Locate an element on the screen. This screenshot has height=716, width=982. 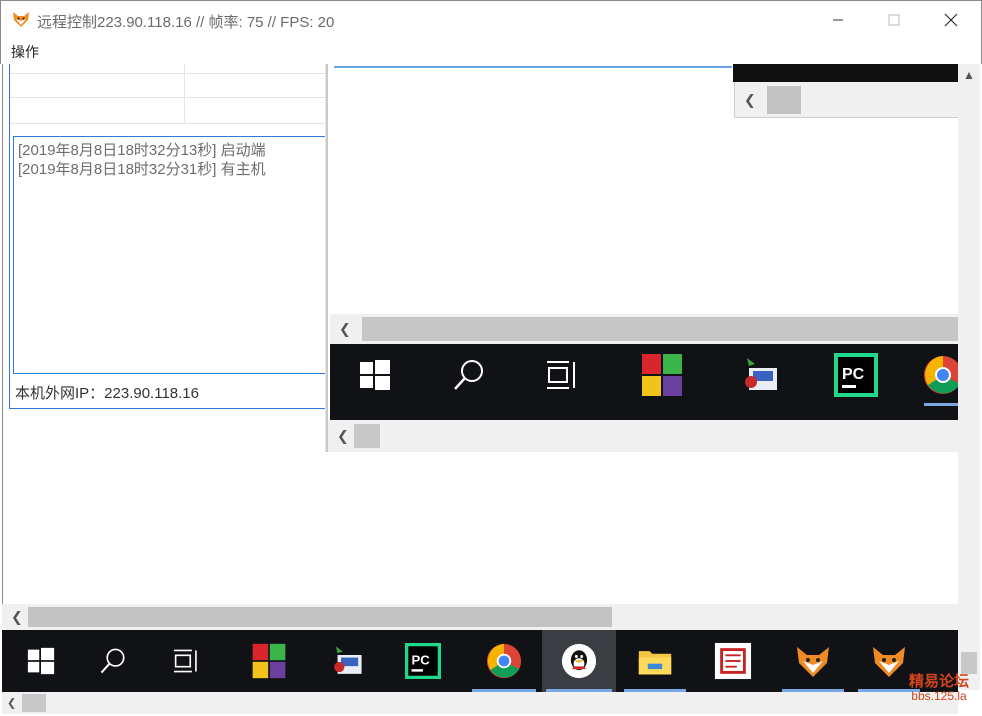
taskbar-qq-button is located at coordinates (579, 661).